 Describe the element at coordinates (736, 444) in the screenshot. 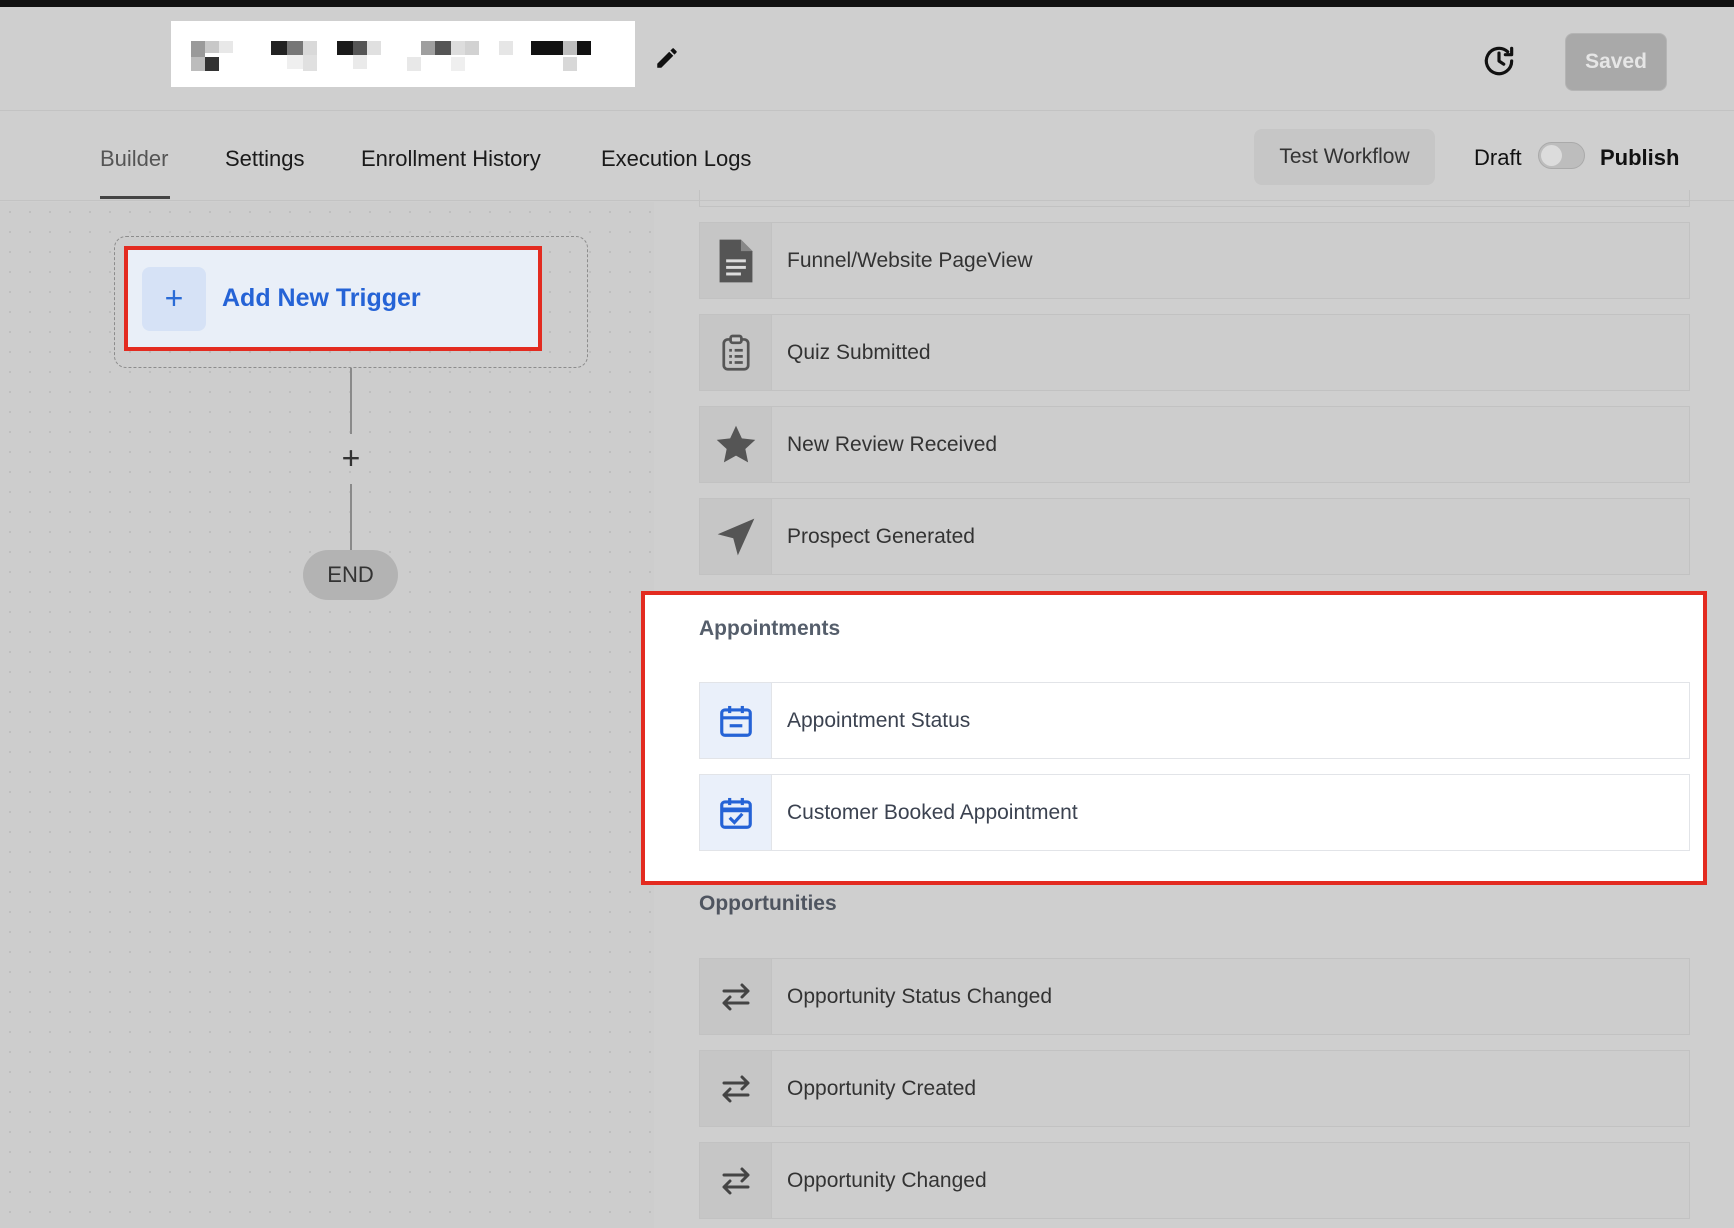

I see `star-icon` at that location.